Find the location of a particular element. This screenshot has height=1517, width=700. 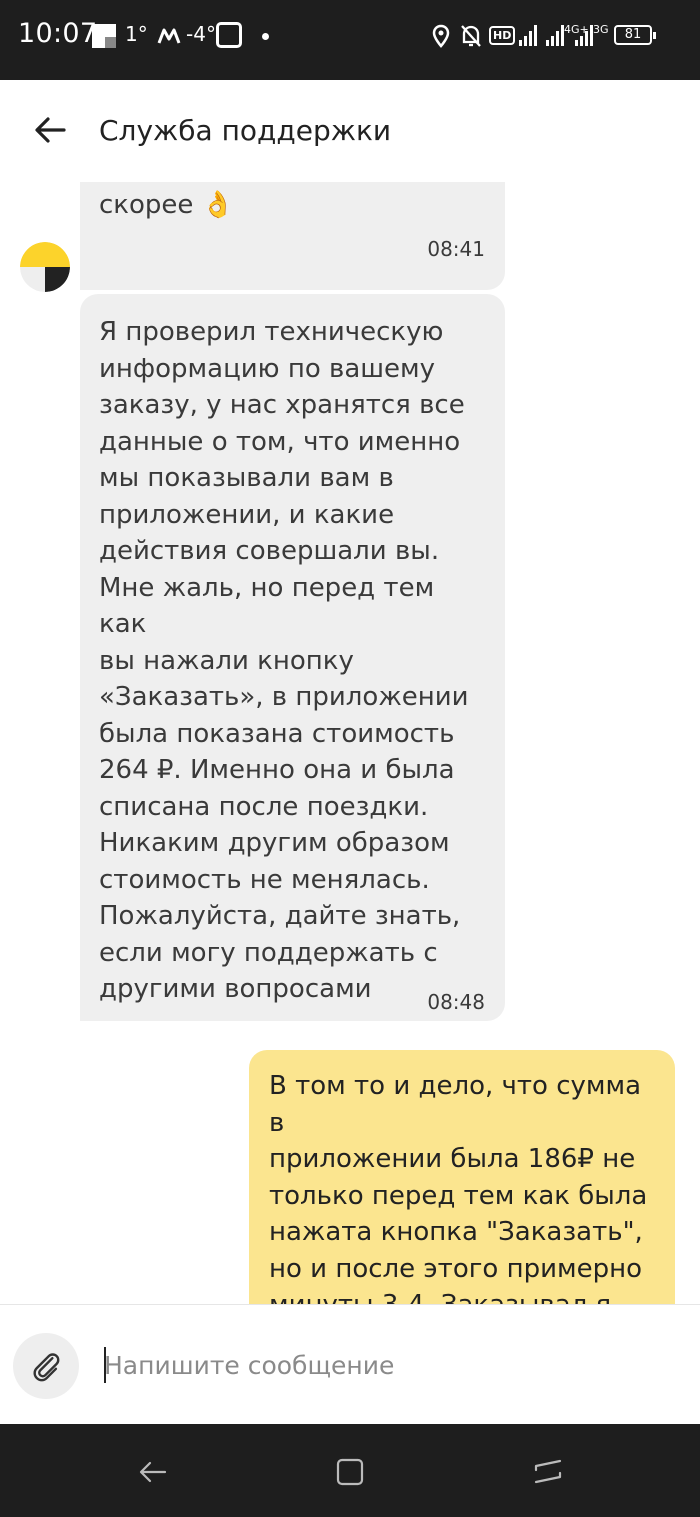

weather-temp-2: -4° is located at coordinates (201, 34).